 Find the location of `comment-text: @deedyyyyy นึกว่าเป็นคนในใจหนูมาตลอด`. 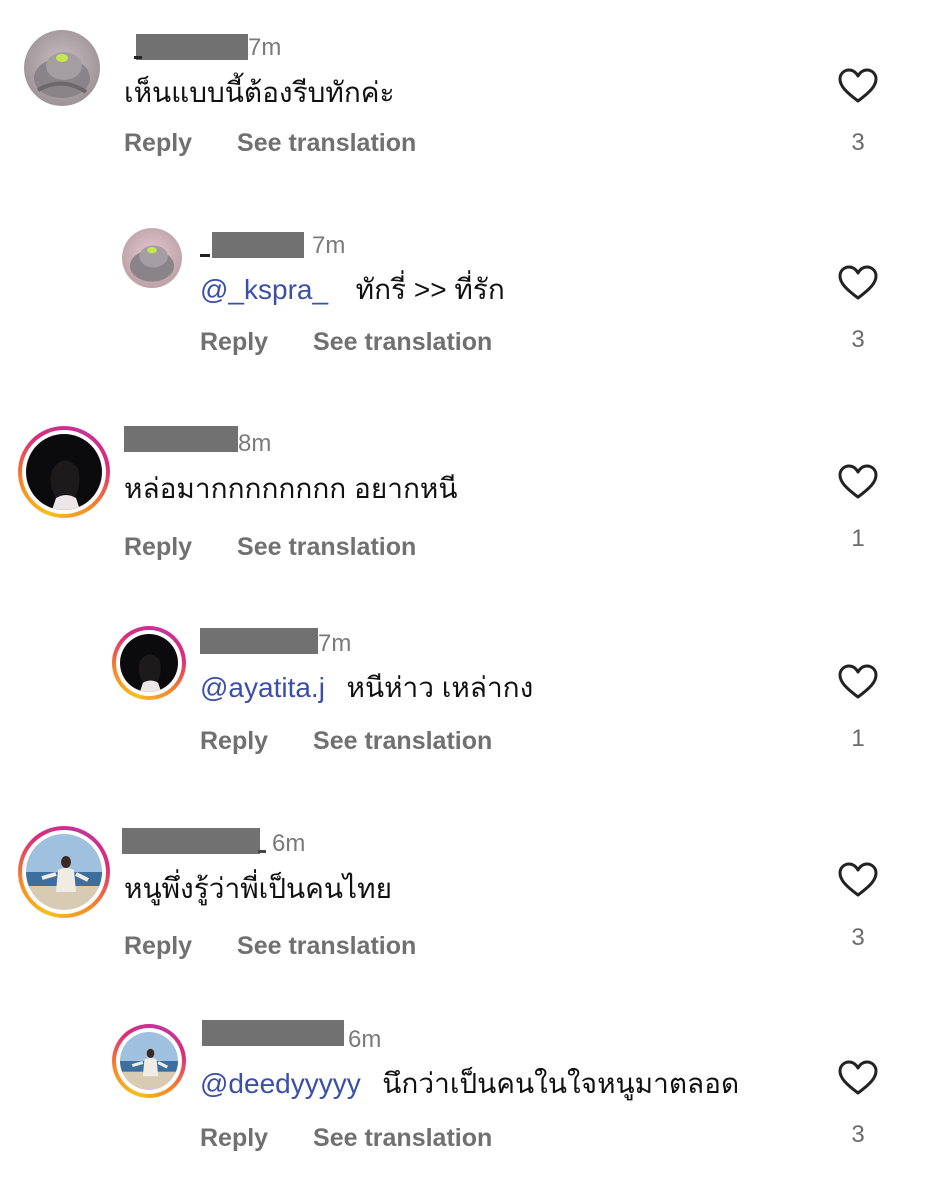

comment-text: @deedyyyyy นึกว่าเป็นคนในใจหนูมาตลอด is located at coordinates (469, 1084).